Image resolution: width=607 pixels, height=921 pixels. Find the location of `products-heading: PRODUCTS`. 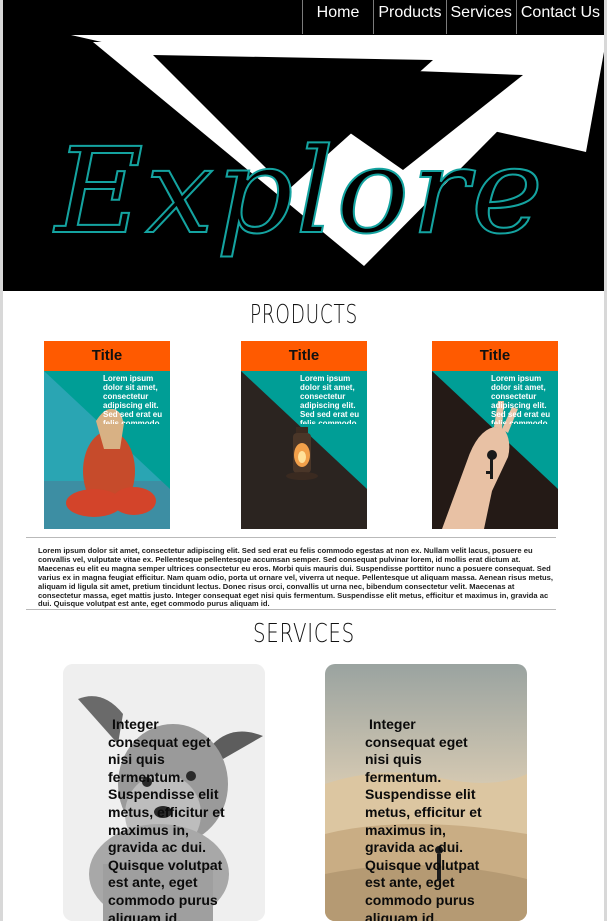

products-heading: PRODUCTS is located at coordinates (303, 313).